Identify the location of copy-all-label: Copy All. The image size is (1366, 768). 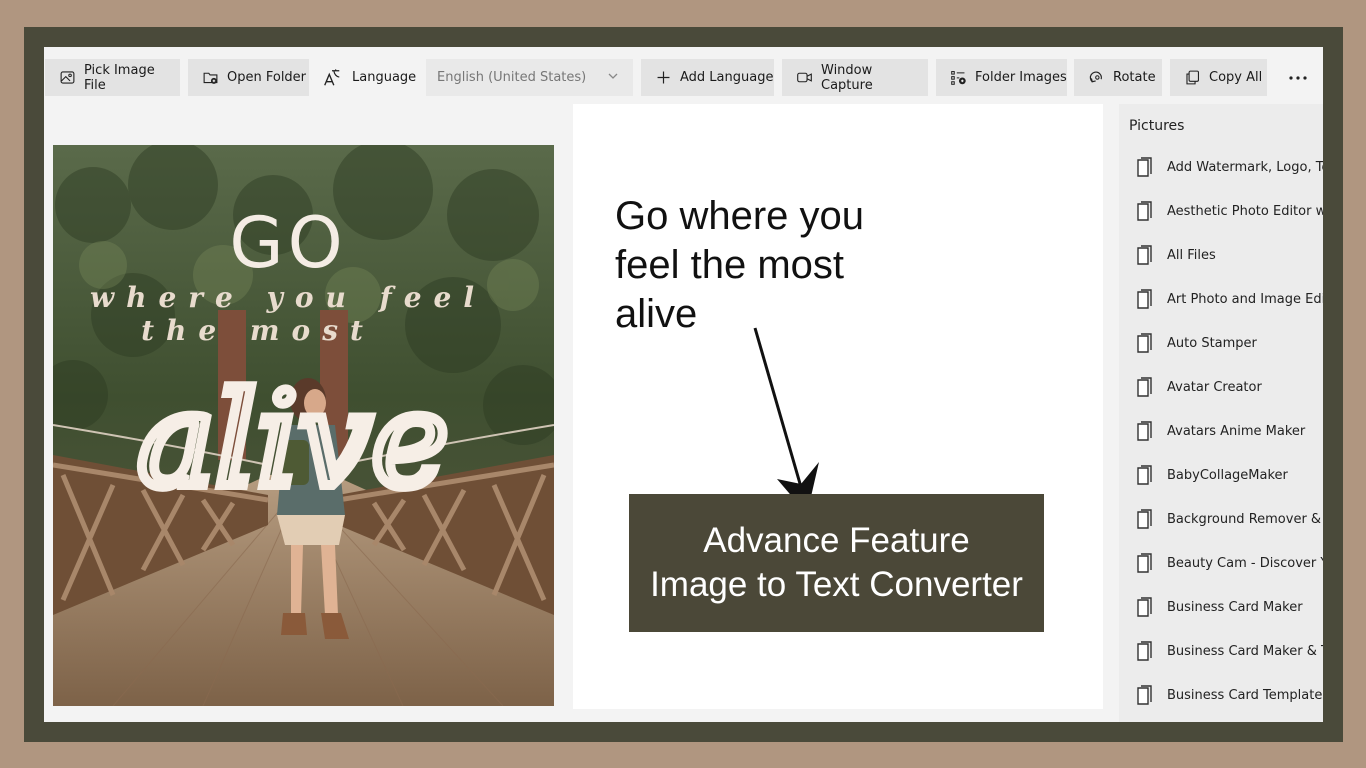
(1236, 77).